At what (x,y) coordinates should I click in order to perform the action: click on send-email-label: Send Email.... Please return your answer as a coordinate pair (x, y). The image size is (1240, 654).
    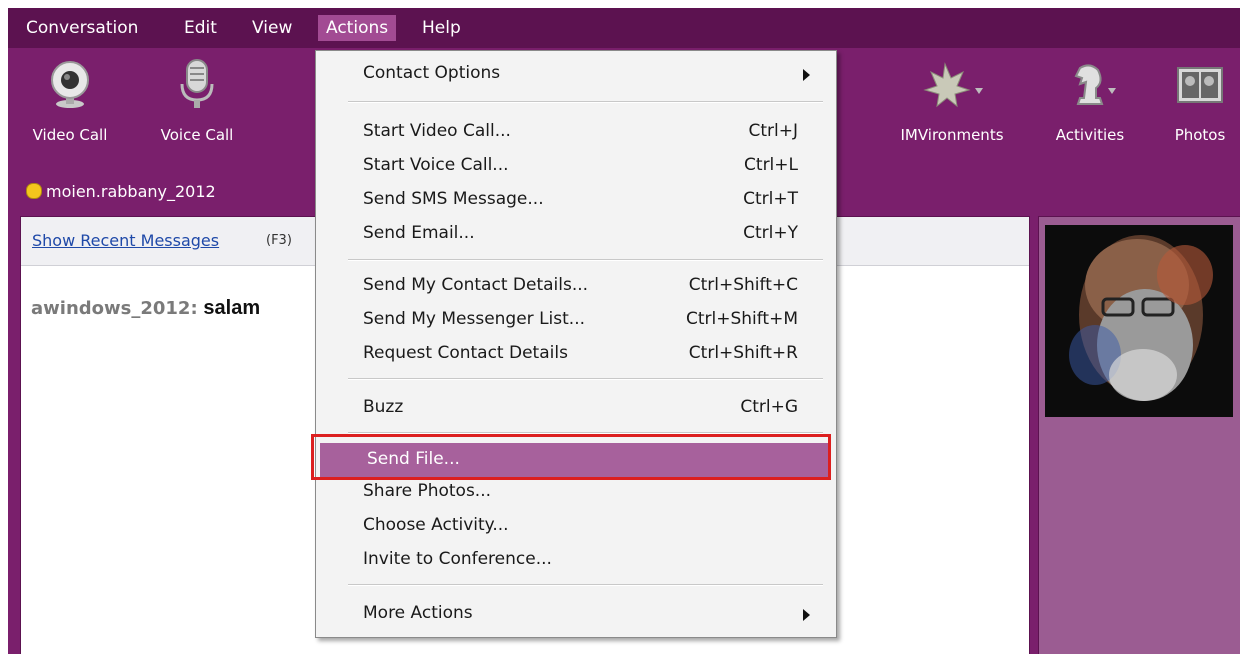
    Looking at the image, I should click on (419, 233).